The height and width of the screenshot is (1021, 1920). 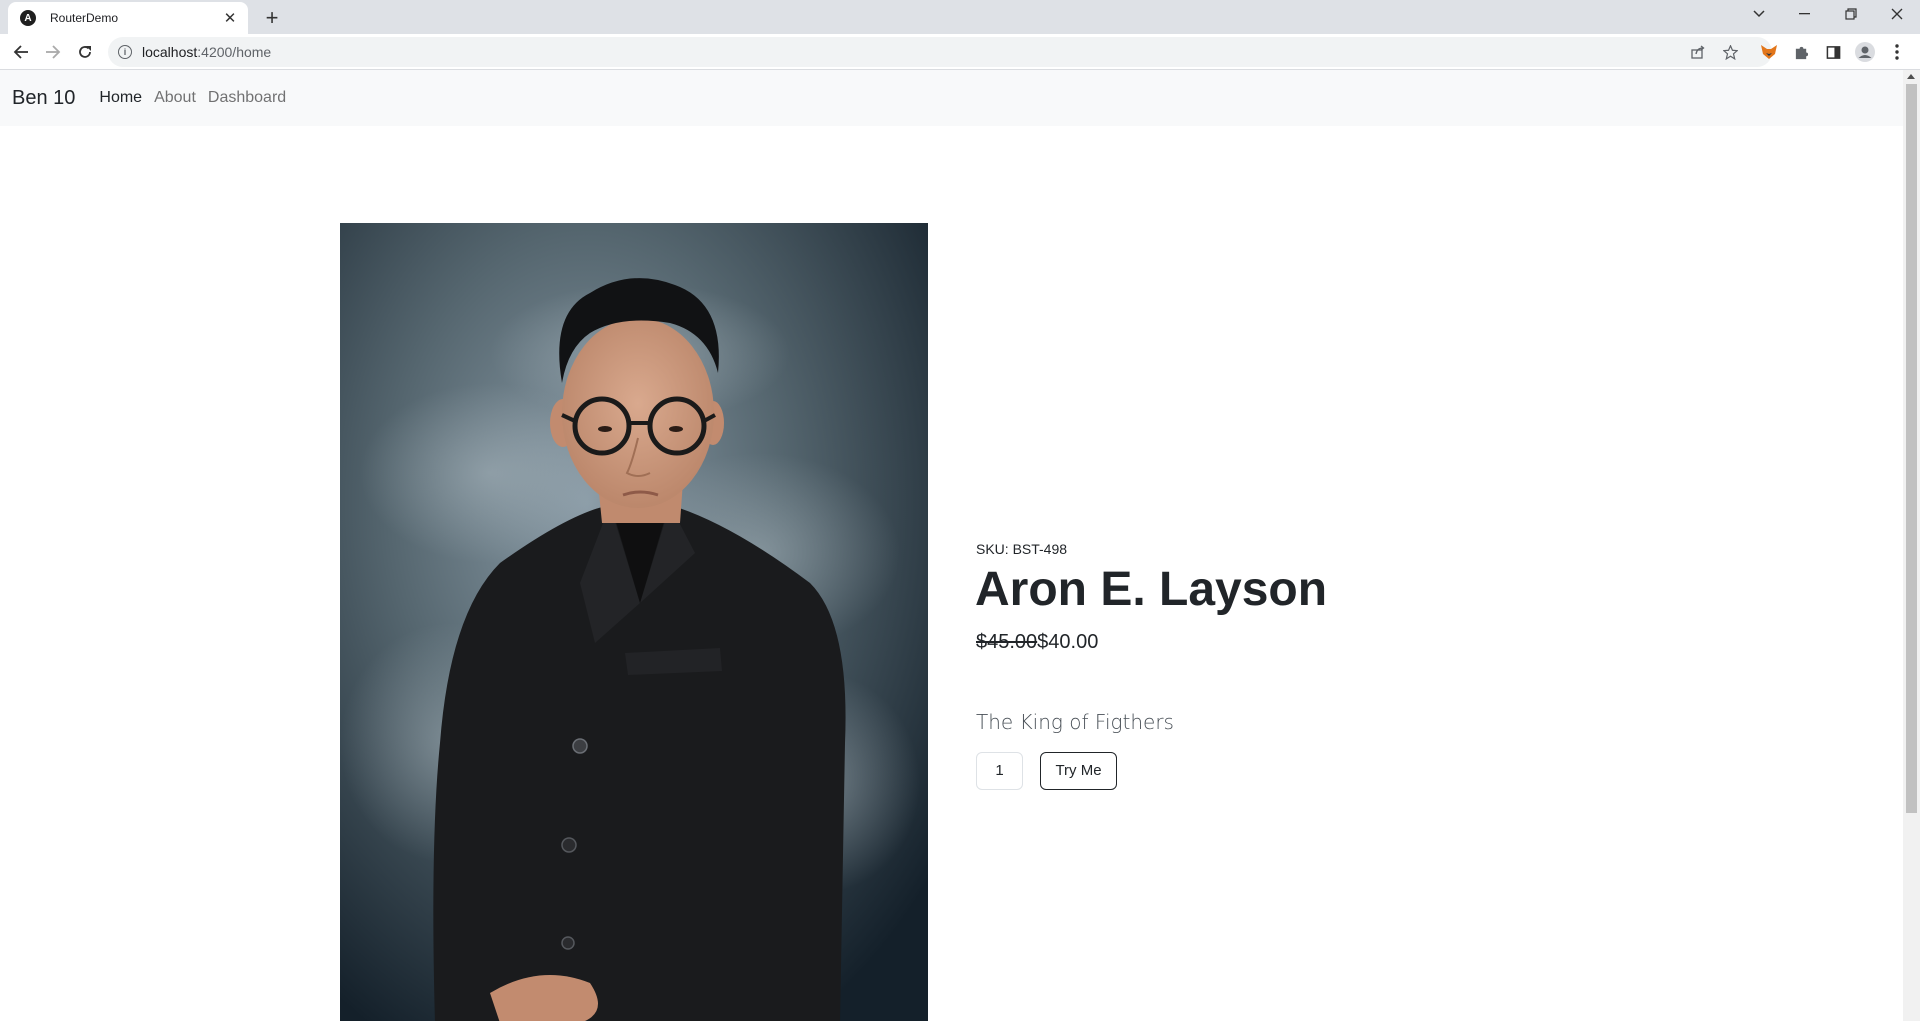 I want to click on new-tab-button: +, so click(x=272, y=18).